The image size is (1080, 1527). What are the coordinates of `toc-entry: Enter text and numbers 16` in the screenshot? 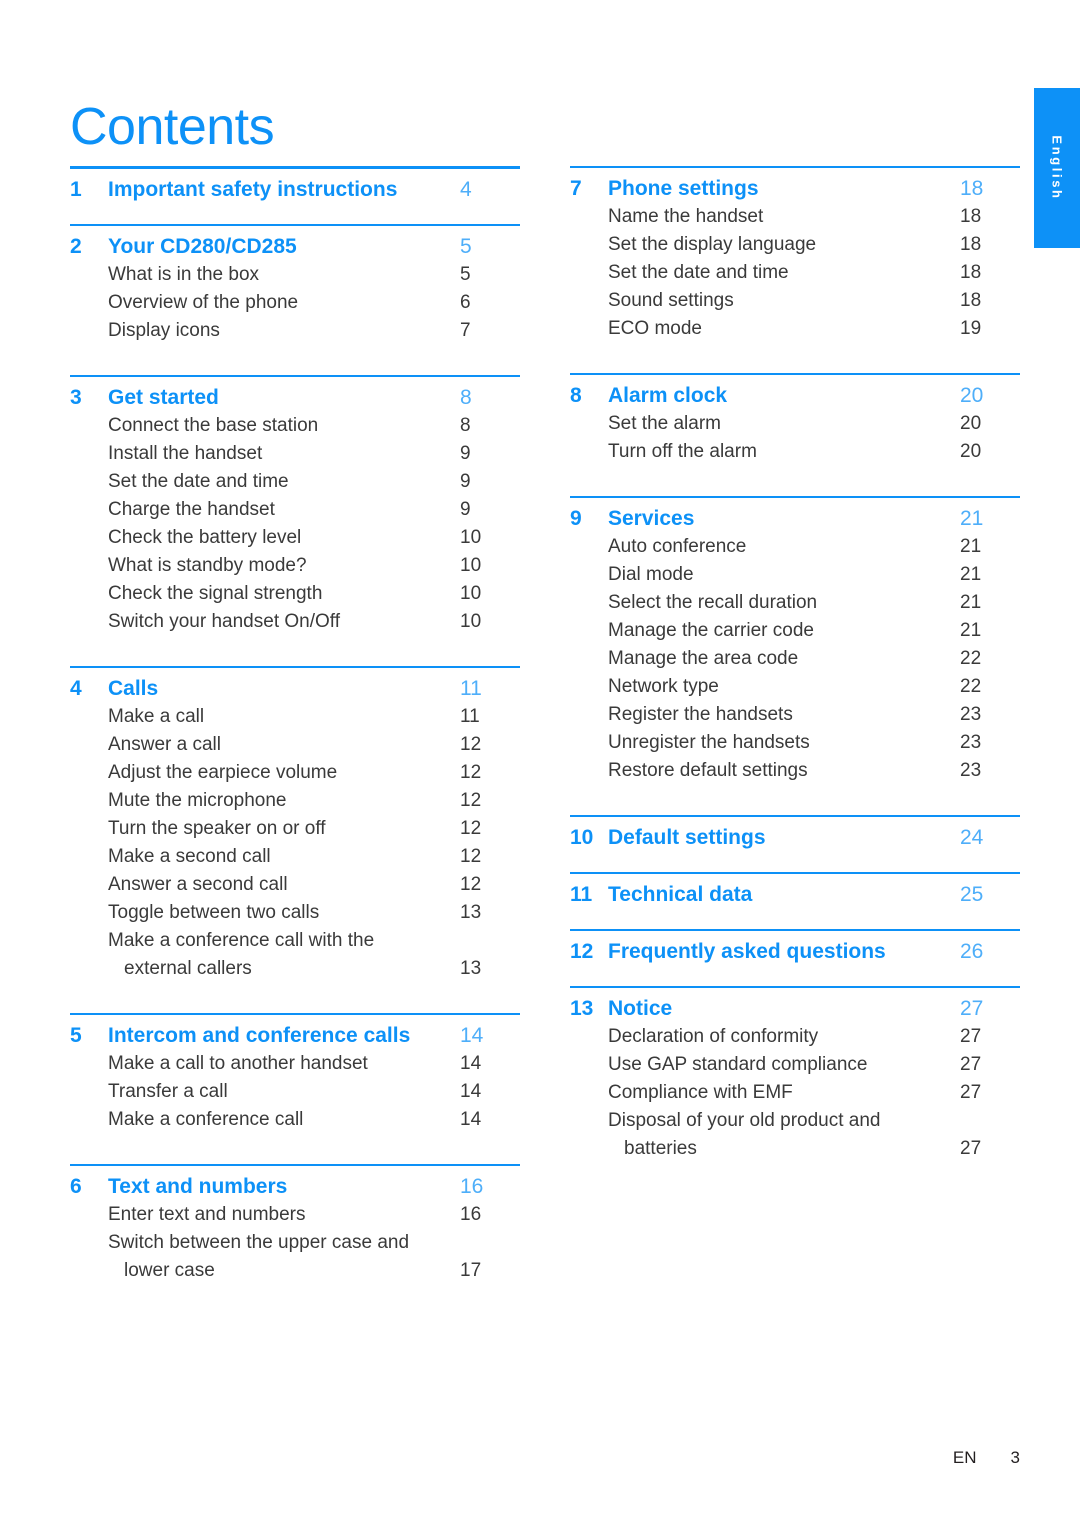 It's located at (295, 1215).